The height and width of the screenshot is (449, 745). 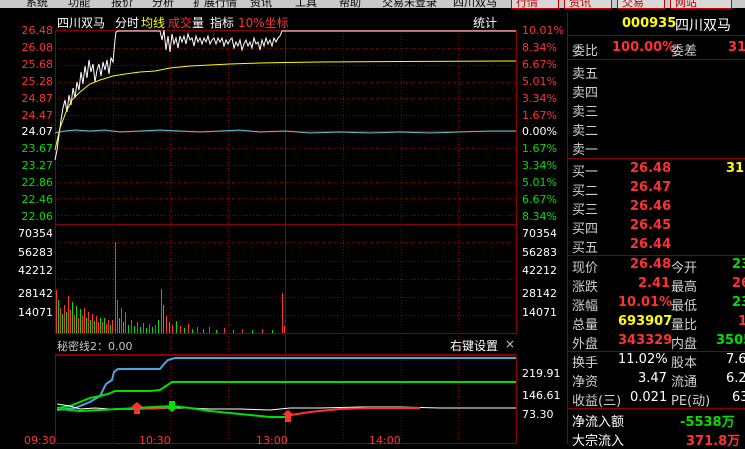 I want to click on change-pct-value: 10.01%, so click(x=645, y=302).